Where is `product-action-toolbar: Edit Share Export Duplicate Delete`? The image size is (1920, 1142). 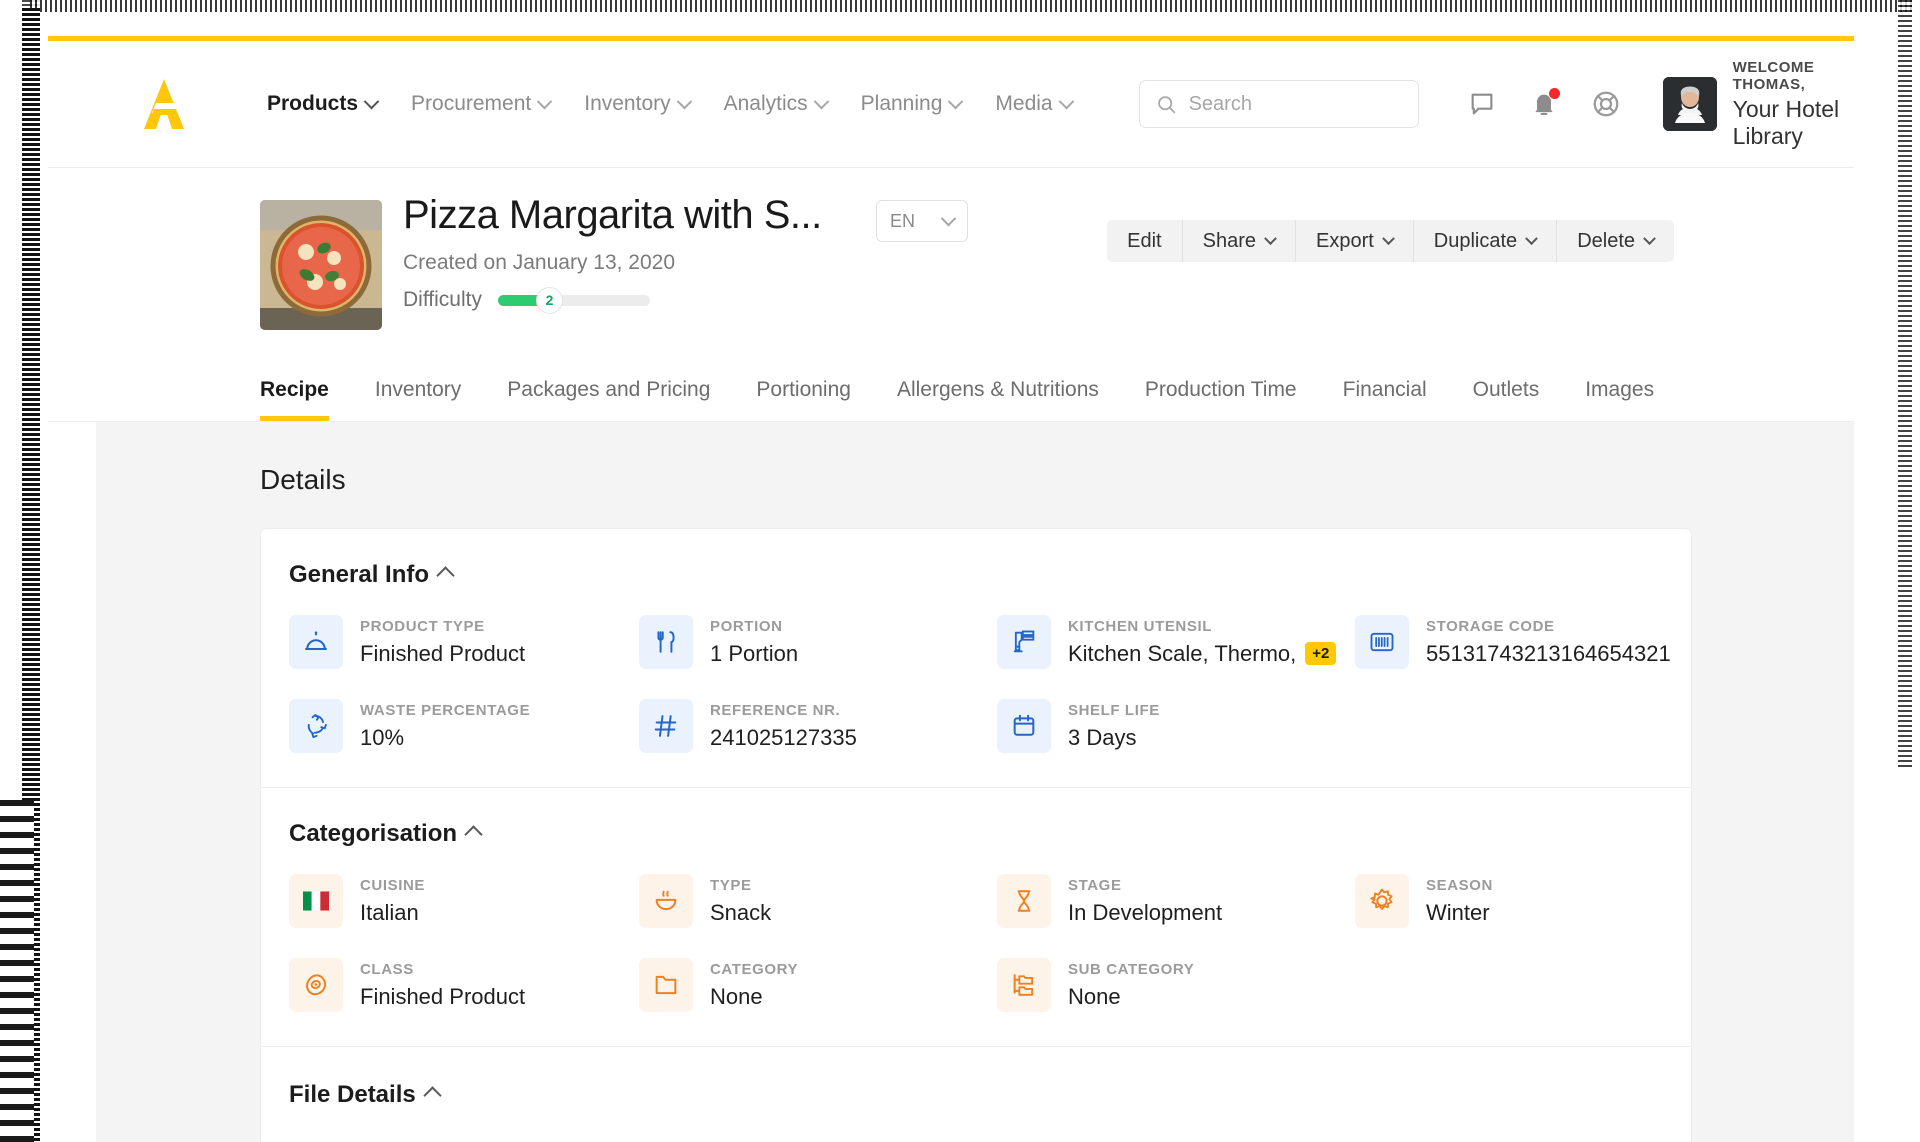
product-action-toolbar: Edit Share Export Duplicate Delete is located at coordinates (1390, 241).